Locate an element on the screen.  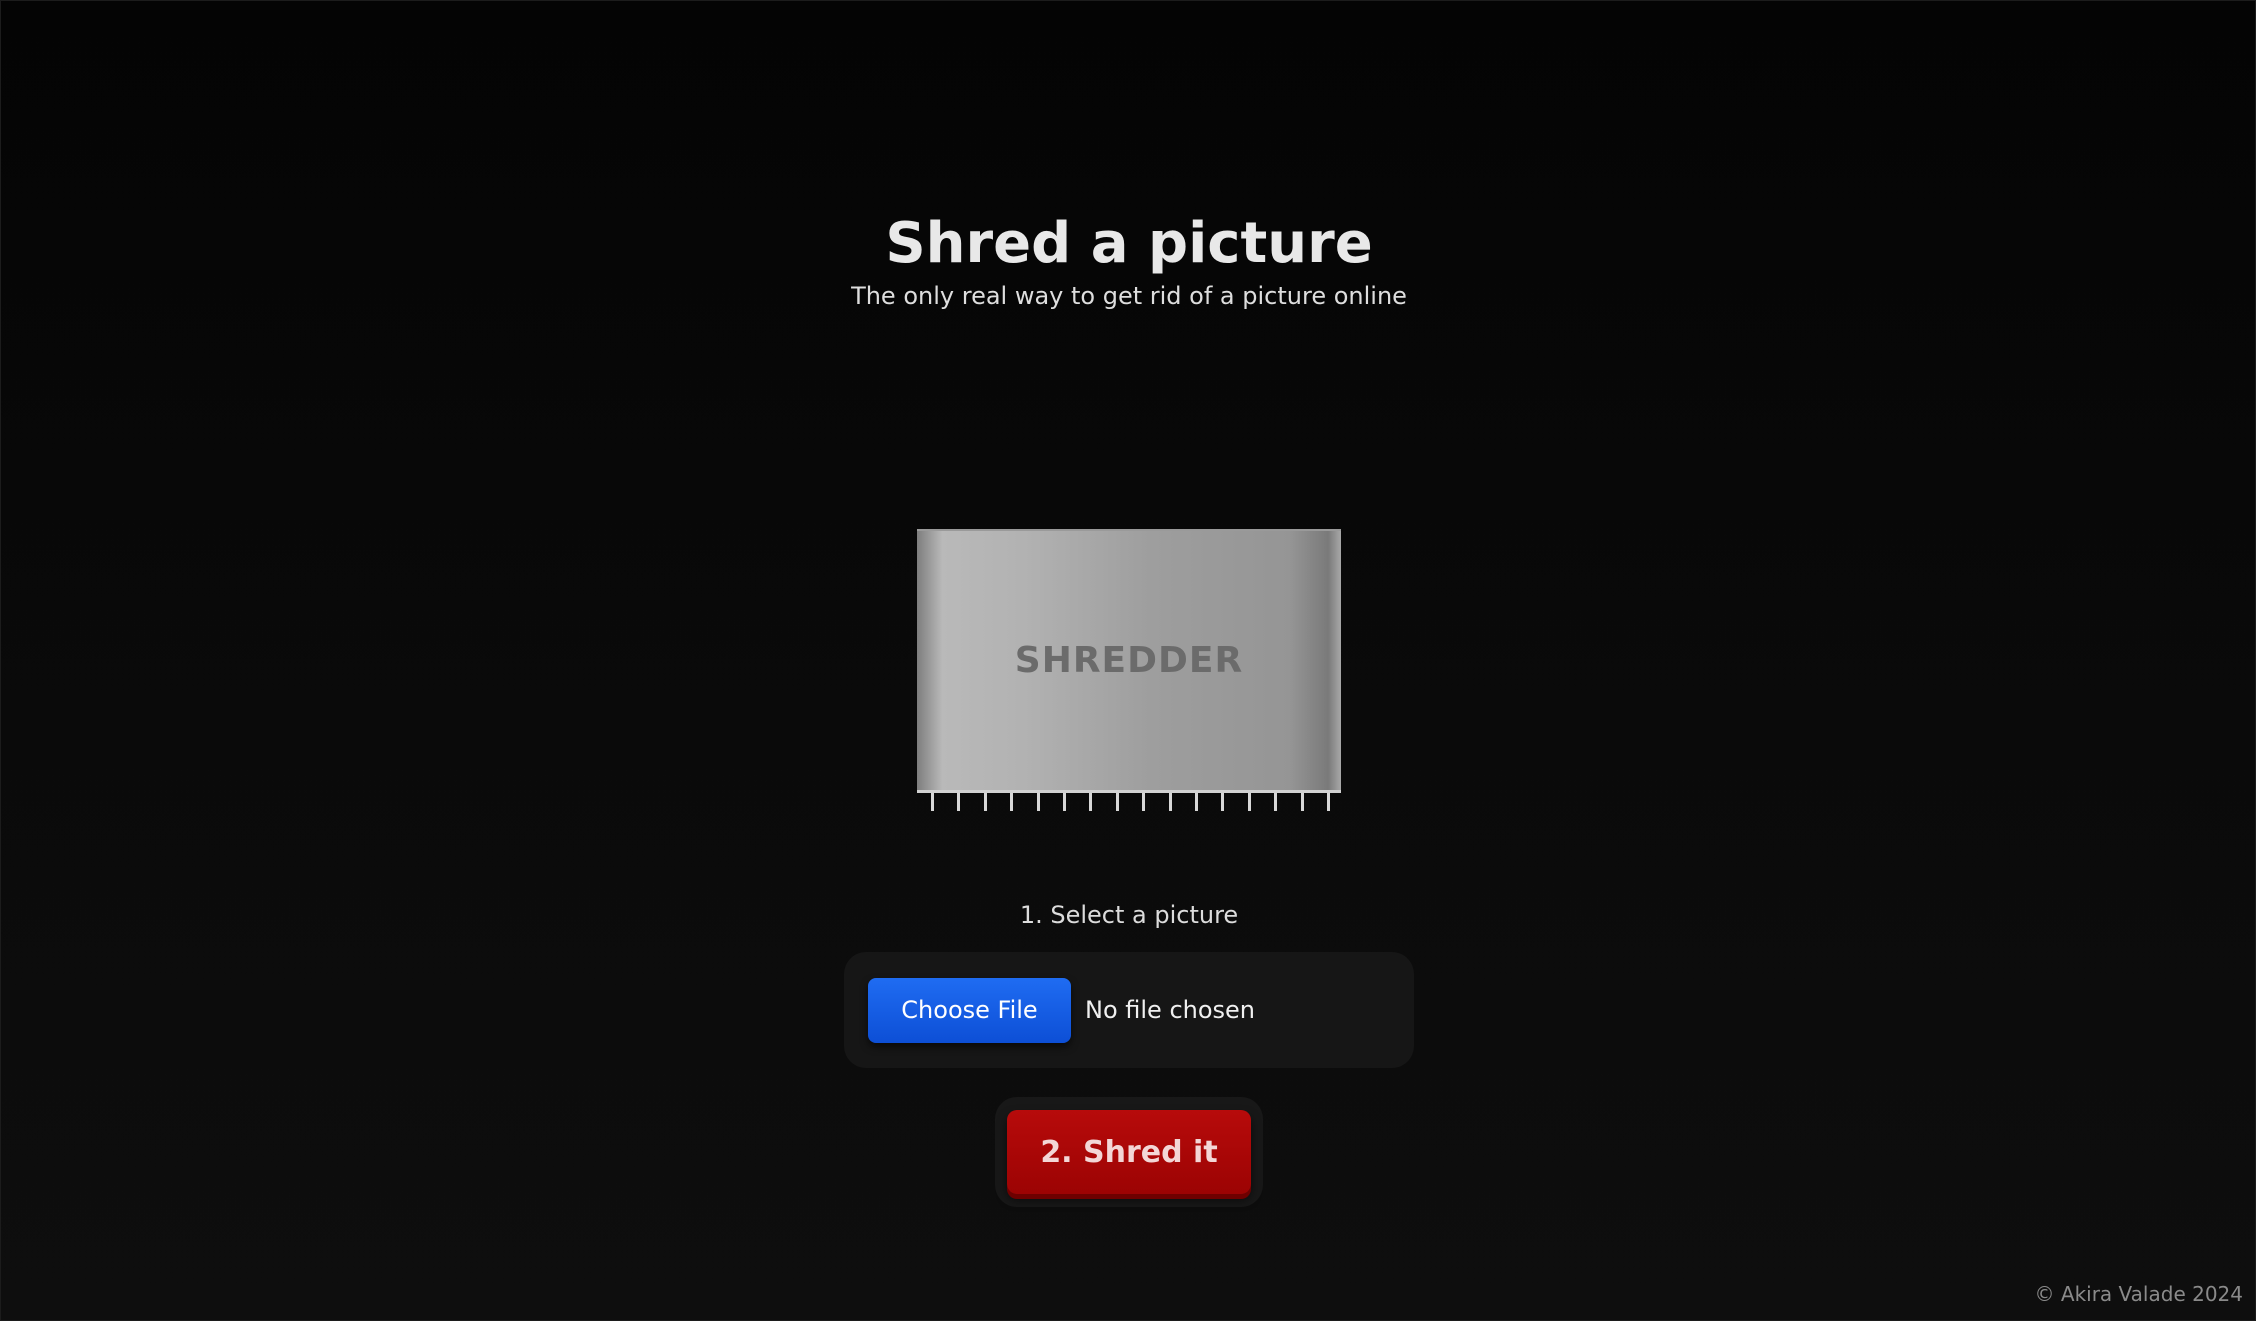
page-title: Shred a picture is located at coordinates (1129, 243).